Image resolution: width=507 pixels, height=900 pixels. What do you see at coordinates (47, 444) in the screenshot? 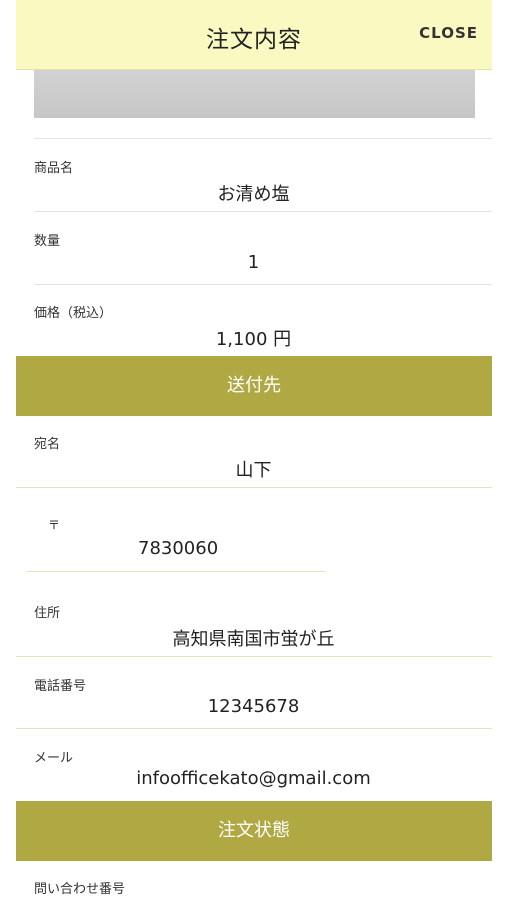
I see `recipient-label: 宛名` at bounding box center [47, 444].